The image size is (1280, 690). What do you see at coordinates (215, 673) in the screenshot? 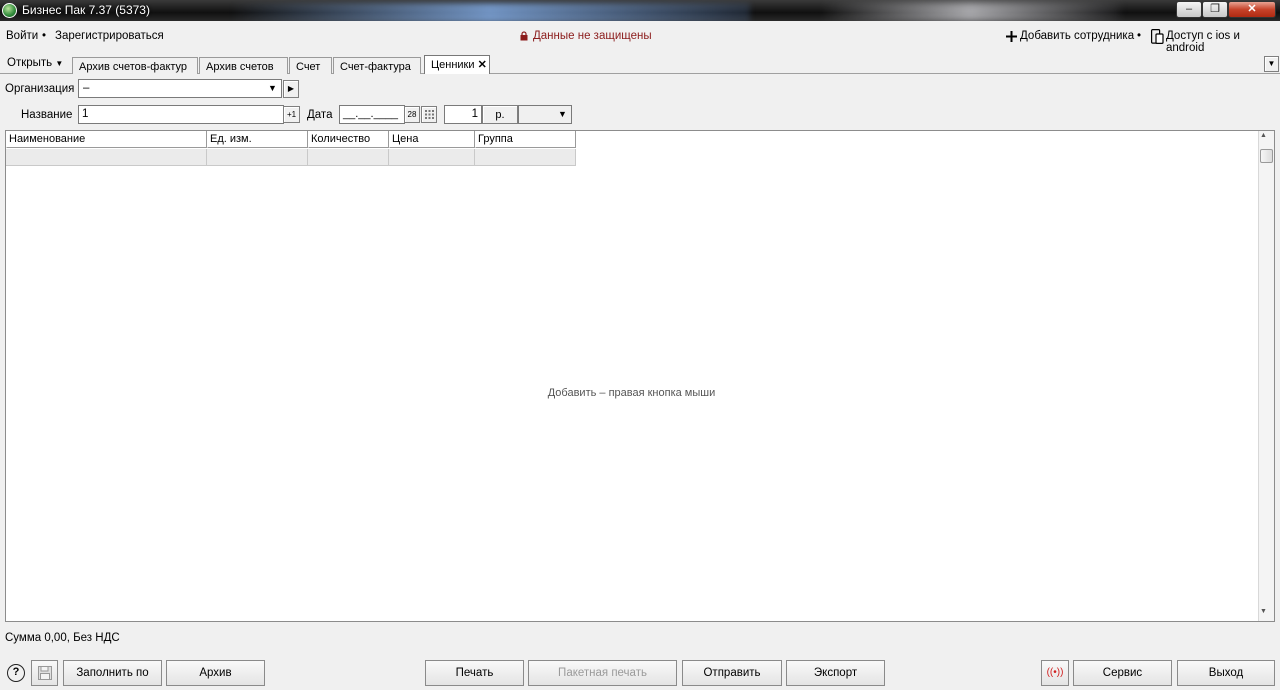
I see `archive-button: Архив` at bounding box center [215, 673].